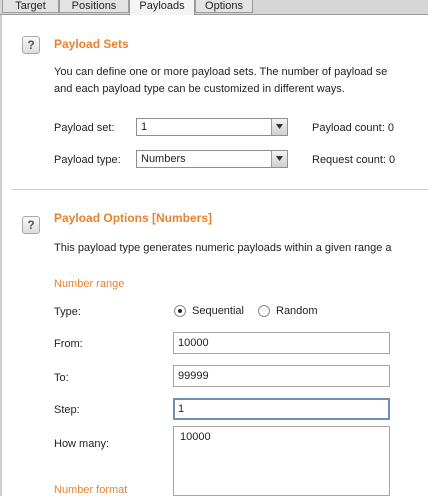 This screenshot has width=428, height=496. What do you see at coordinates (212, 127) in the screenshot?
I see `payload-set-select: 1` at bounding box center [212, 127].